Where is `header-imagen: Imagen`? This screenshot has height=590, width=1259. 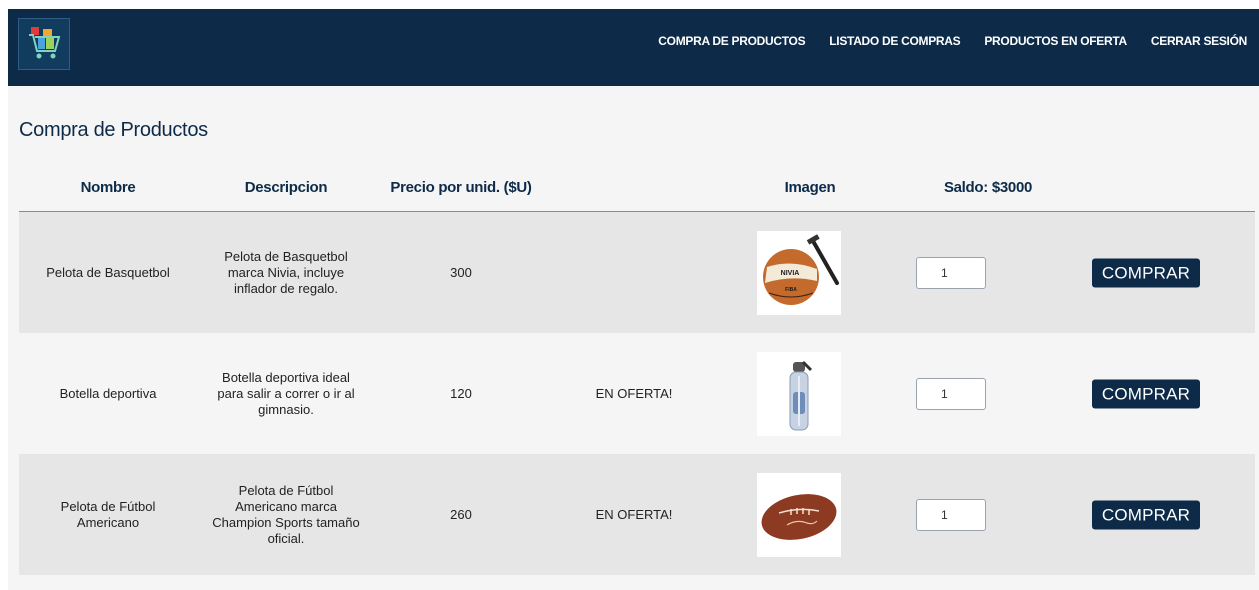 header-imagen: Imagen is located at coordinates (810, 187).